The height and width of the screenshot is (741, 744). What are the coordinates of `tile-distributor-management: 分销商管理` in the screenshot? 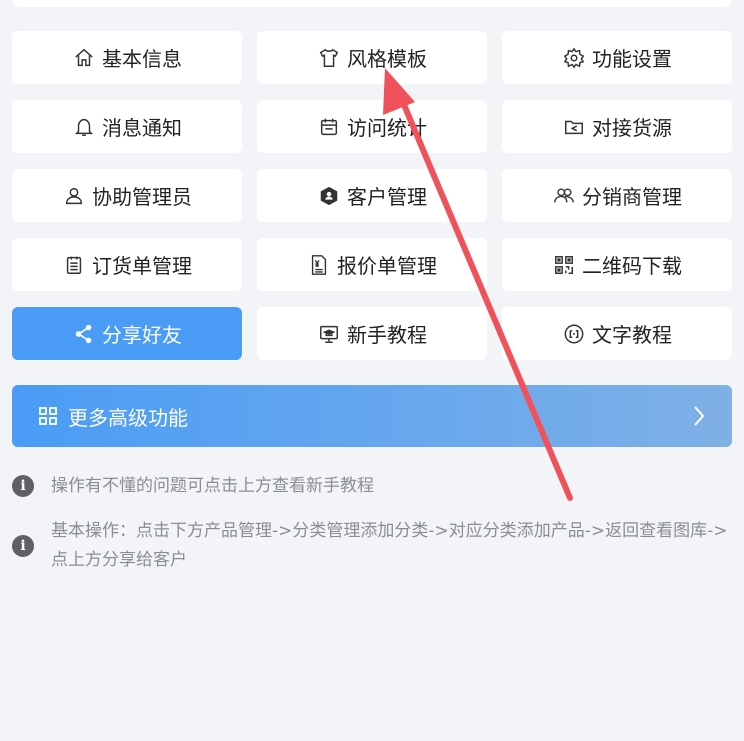 It's located at (617, 195).